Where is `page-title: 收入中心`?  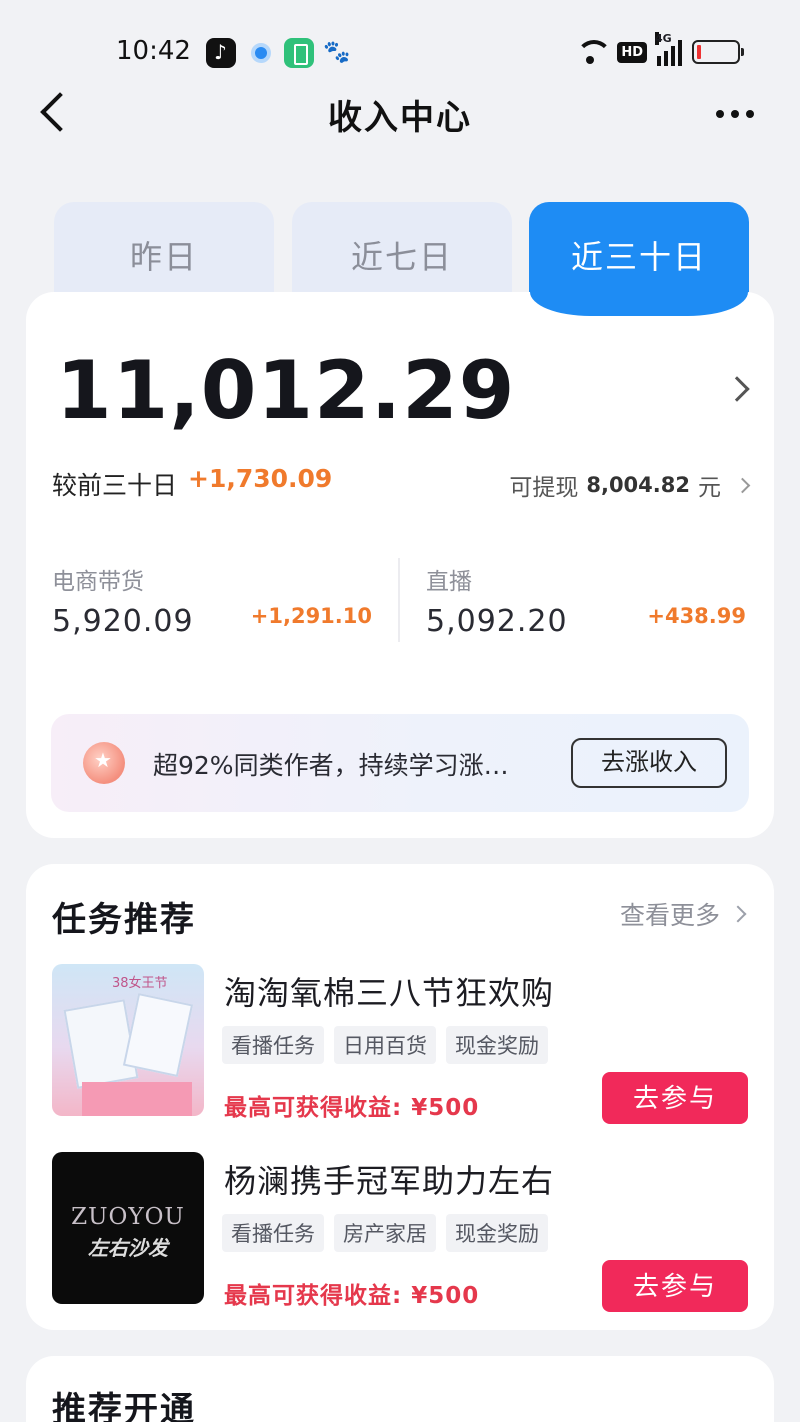
page-title: 收入中心 is located at coordinates (400, 118).